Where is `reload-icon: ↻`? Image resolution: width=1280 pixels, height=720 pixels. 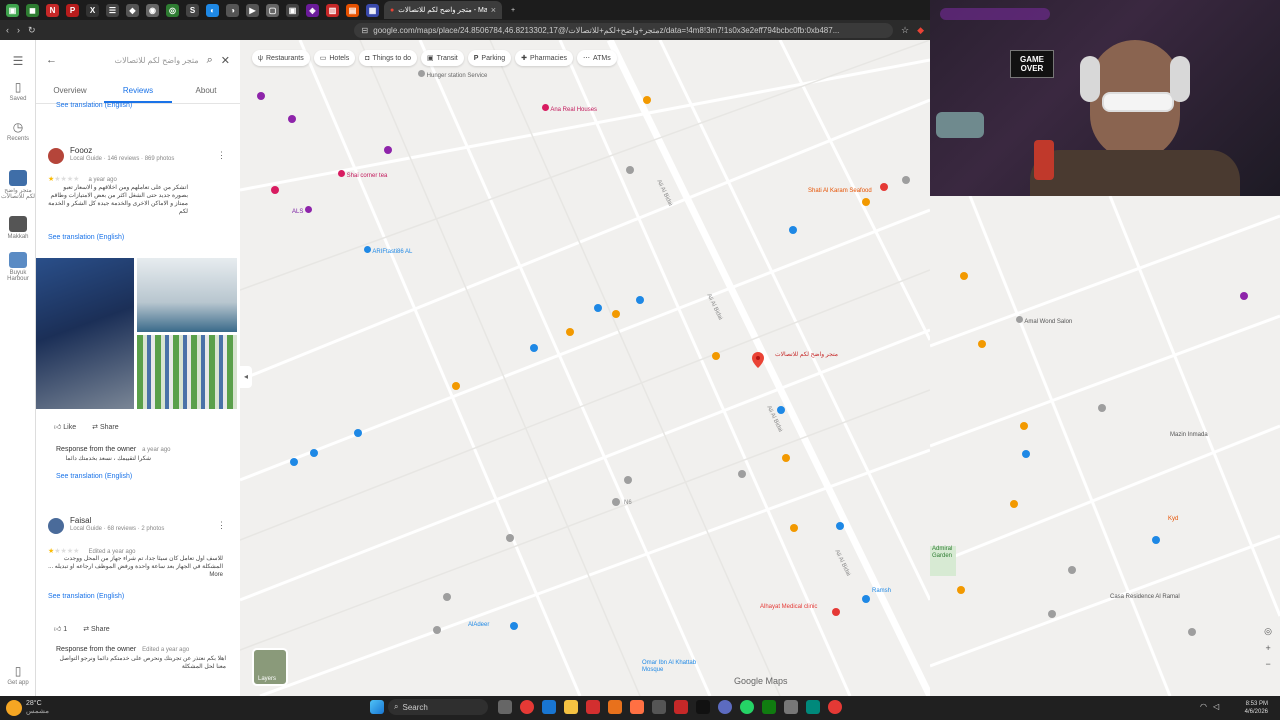 reload-icon: ↻ is located at coordinates (32, 30).